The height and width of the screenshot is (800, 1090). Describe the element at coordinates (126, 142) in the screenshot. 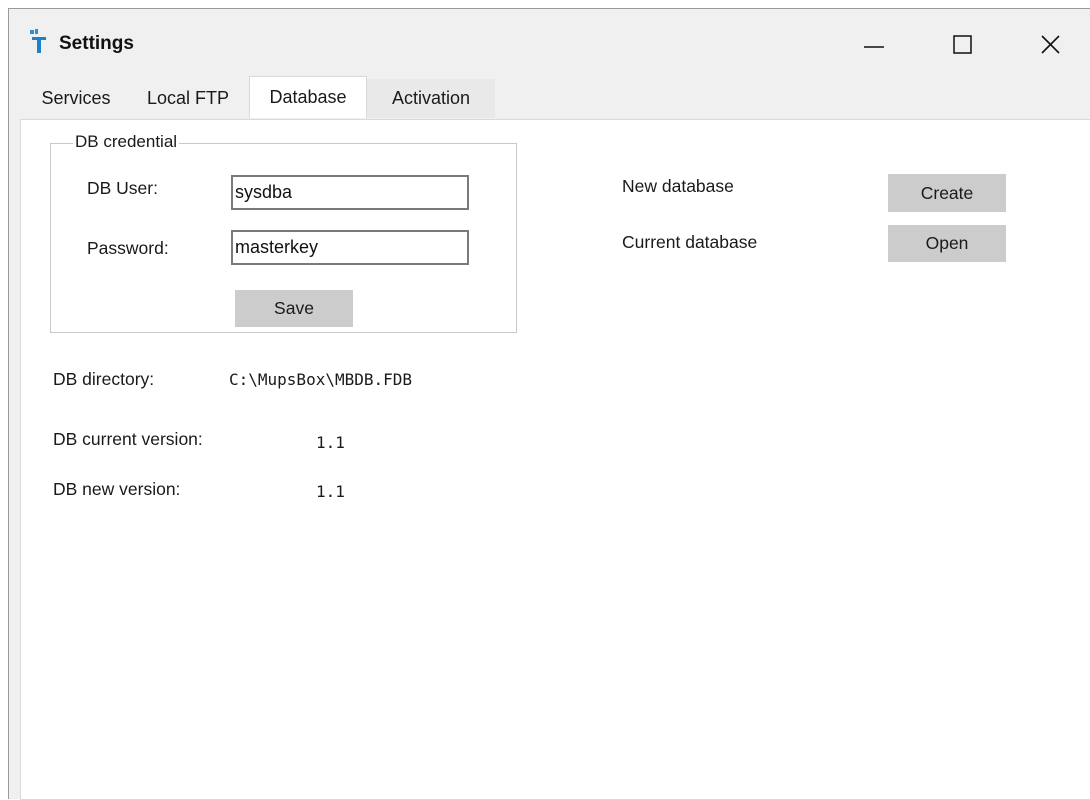

I see `db-credential-legend: DB credential` at that location.